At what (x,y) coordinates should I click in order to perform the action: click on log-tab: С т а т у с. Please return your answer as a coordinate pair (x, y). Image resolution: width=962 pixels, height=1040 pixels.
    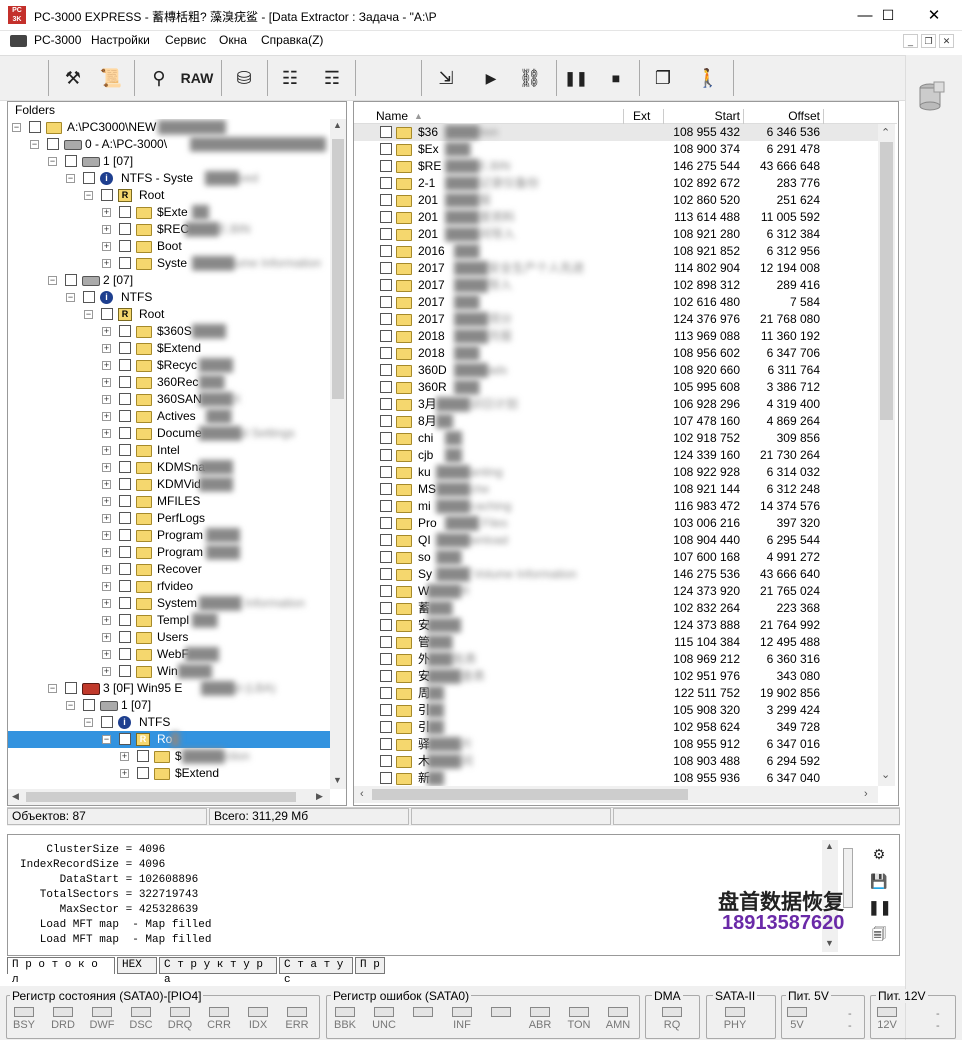
    Looking at the image, I should click on (316, 971).